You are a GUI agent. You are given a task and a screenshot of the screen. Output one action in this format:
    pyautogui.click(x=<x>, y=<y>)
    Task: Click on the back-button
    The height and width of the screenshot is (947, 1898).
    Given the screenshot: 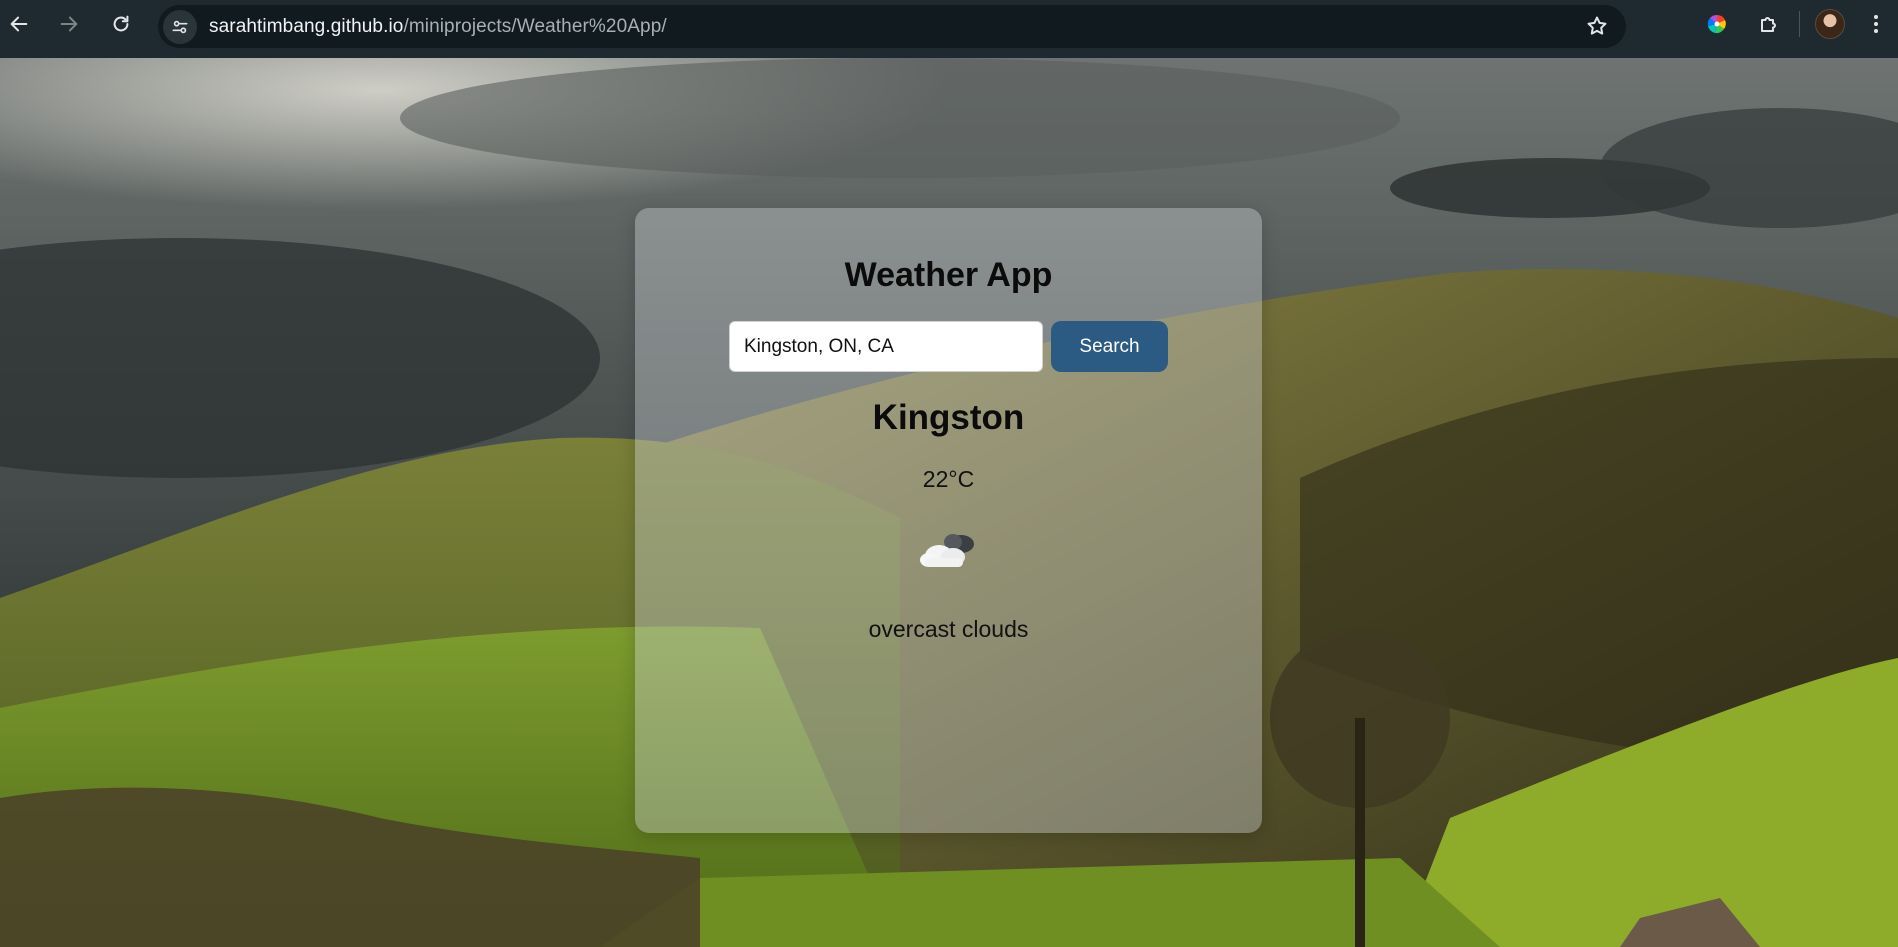 What is the action you would take?
    pyautogui.click(x=19, y=24)
    